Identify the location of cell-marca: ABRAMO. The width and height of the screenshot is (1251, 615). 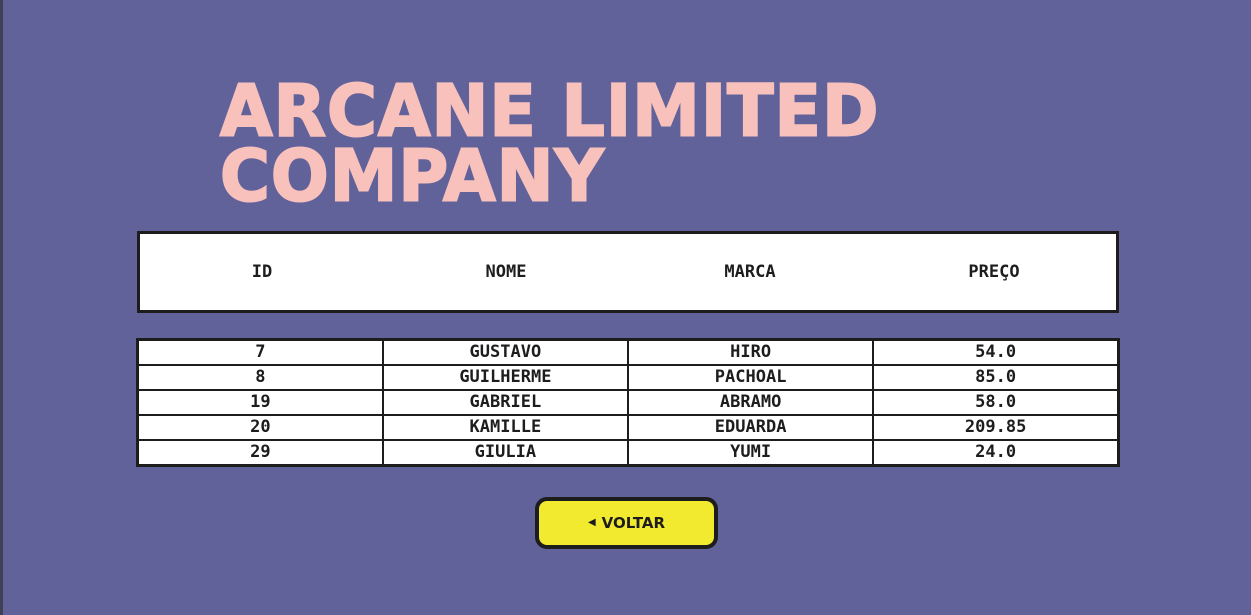
(750, 402).